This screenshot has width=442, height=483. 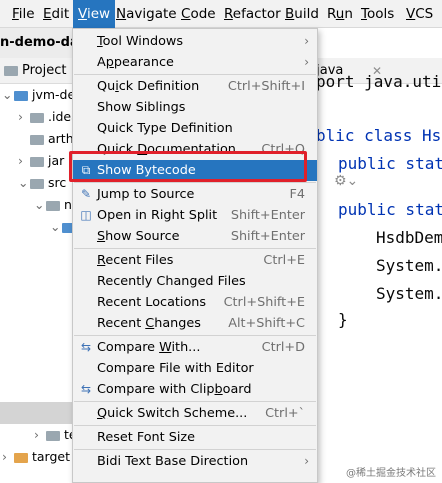 I want to click on menu-item-jump-to-source: ✎ Jump to Source F4, so click(x=195, y=194).